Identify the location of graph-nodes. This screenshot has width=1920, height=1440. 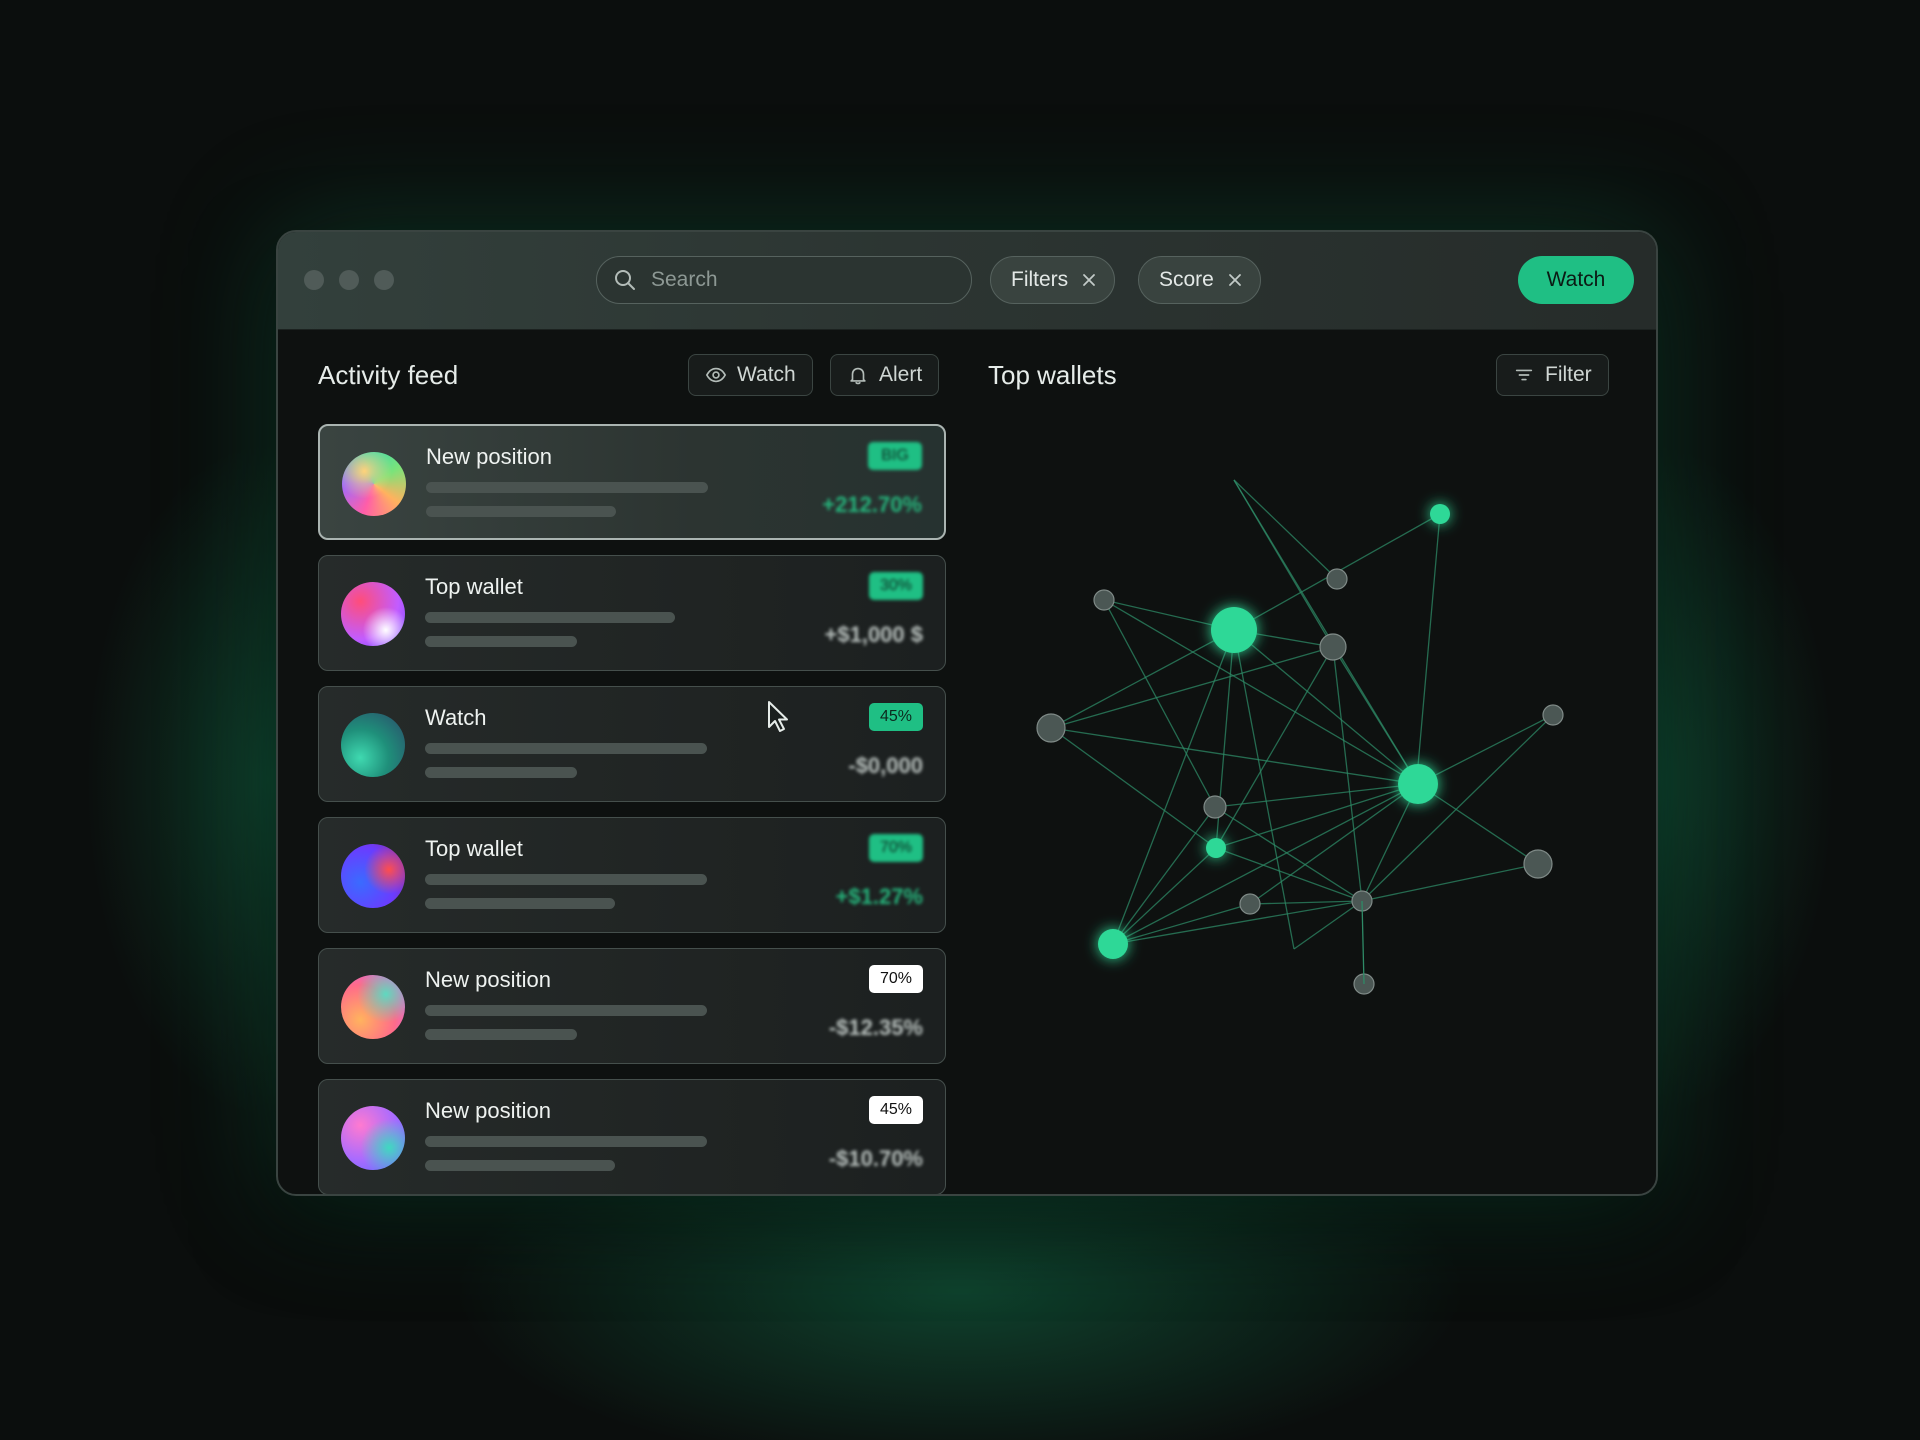
(1300, 749).